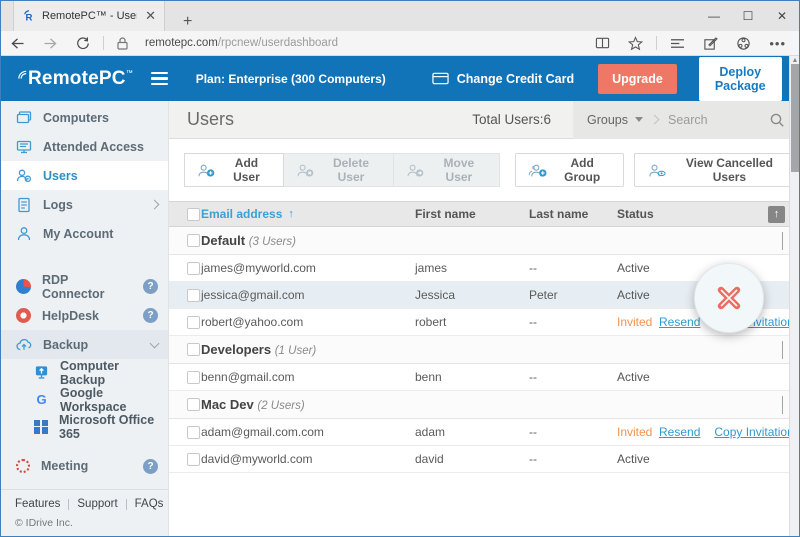  I want to click on total-users-label: Total Users:6, so click(511, 119).